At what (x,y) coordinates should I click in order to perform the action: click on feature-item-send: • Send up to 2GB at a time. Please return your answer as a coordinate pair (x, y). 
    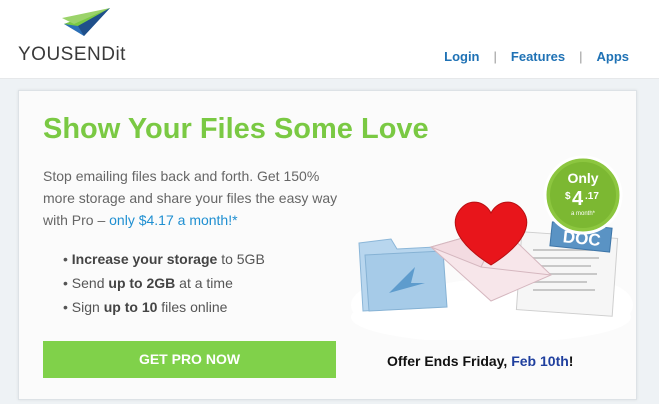
    Looking at the image, I should click on (148, 283).